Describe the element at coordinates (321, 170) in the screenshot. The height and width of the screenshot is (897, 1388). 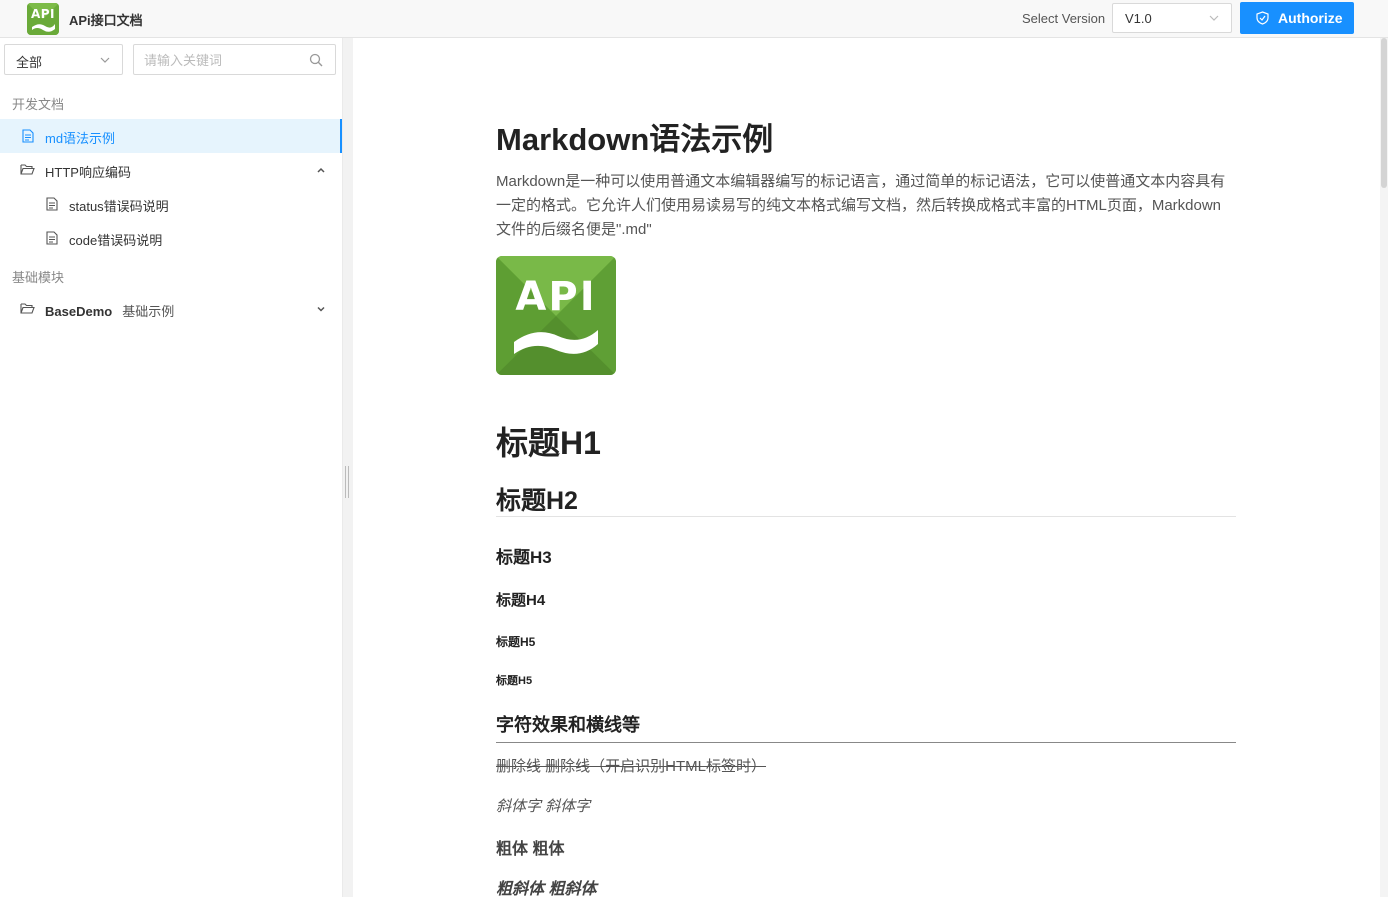
I see `chevron-up-icon` at that location.